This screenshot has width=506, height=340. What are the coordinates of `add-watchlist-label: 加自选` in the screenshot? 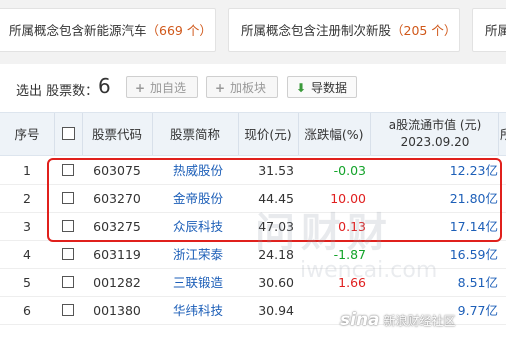 It's located at (168, 88).